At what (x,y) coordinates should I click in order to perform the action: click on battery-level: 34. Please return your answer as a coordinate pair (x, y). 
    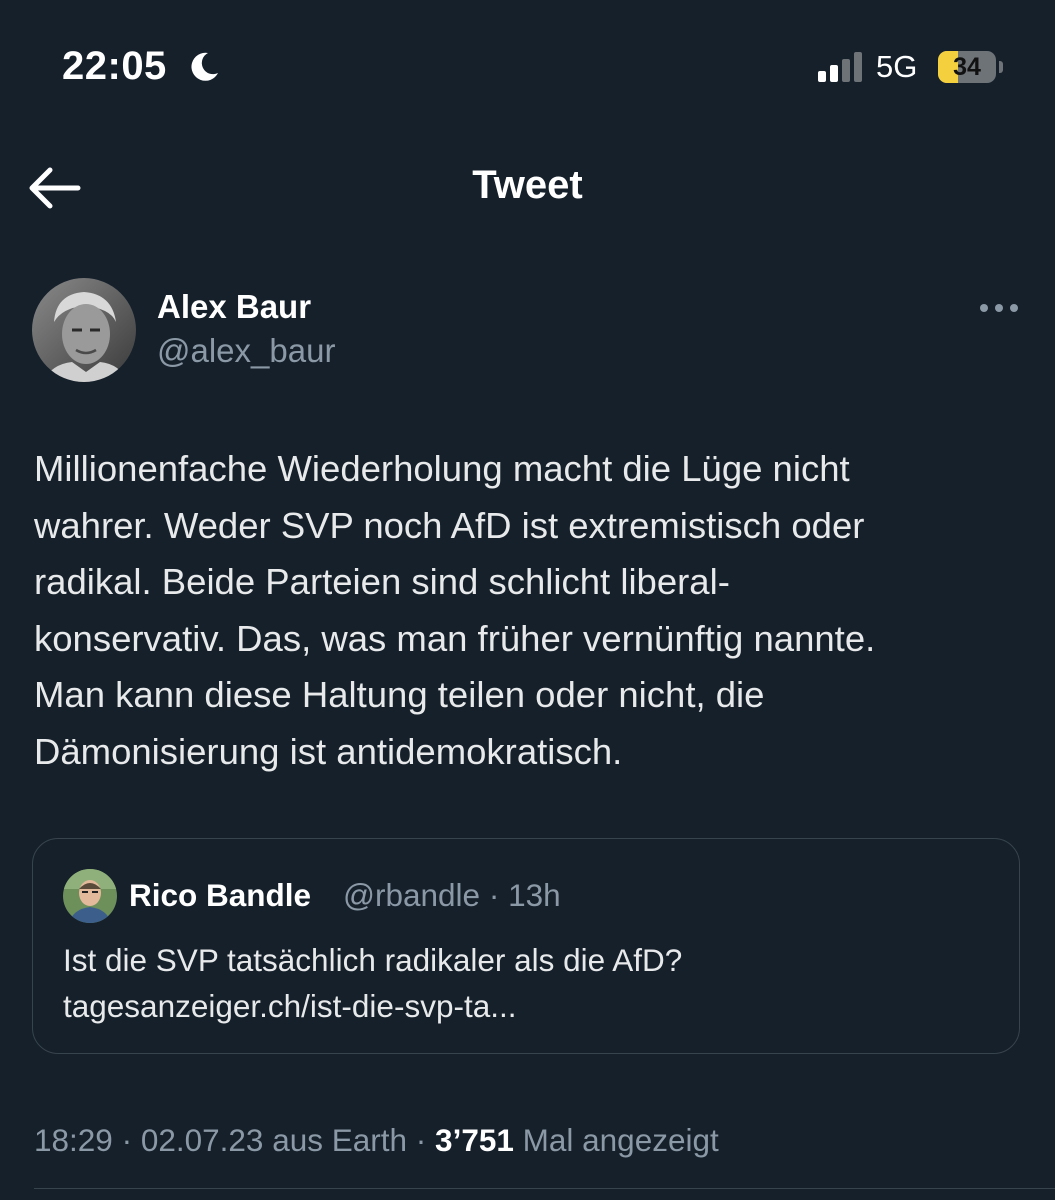
    Looking at the image, I should click on (967, 67).